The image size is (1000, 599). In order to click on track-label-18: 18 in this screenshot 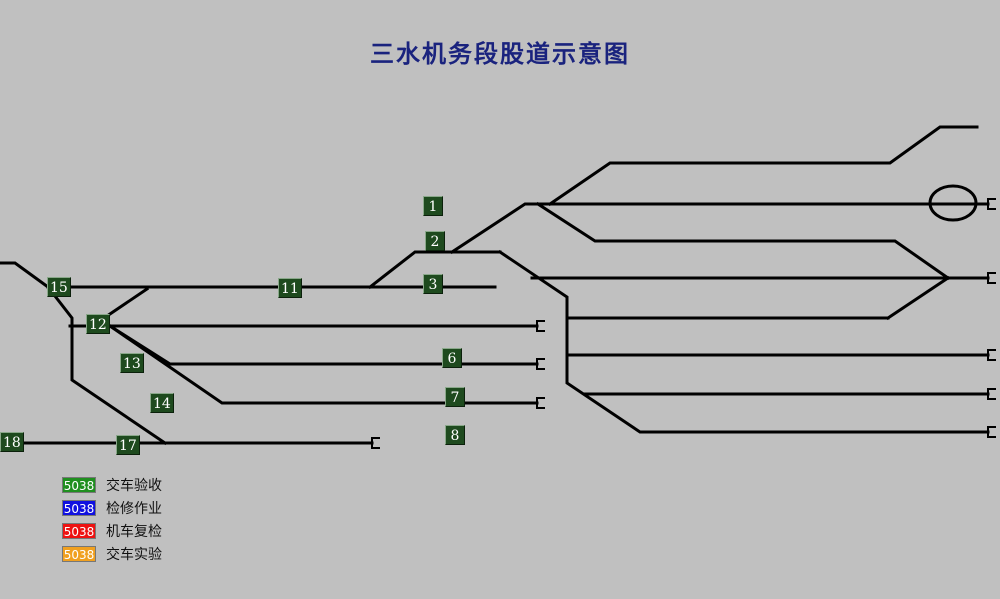, I will do `click(12, 442)`.